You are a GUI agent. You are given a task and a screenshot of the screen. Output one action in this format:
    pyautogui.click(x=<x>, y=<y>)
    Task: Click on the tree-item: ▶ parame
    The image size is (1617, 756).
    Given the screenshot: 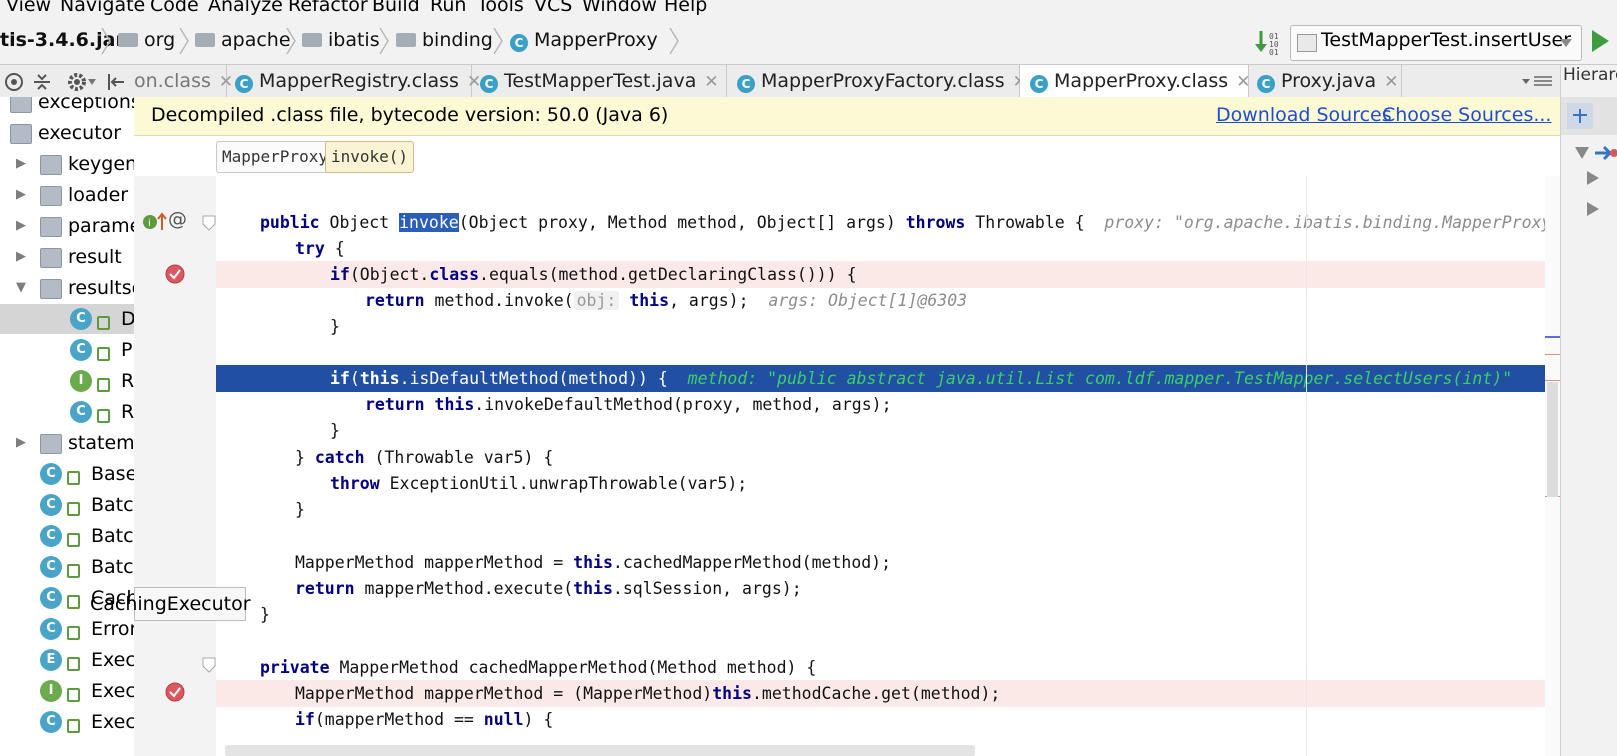 What is the action you would take?
    pyautogui.click(x=67, y=226)
    